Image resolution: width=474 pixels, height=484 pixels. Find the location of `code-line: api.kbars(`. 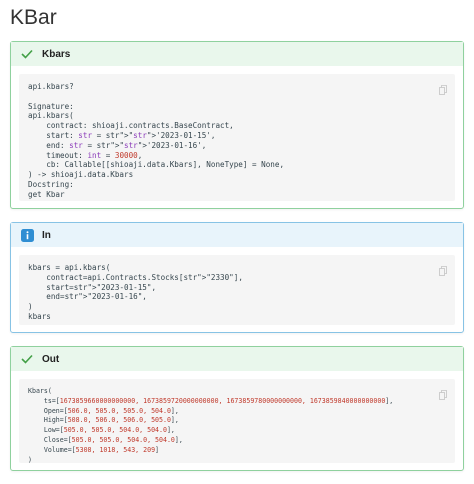

code-line: api.kbars( is located at coordinates (51, 116).